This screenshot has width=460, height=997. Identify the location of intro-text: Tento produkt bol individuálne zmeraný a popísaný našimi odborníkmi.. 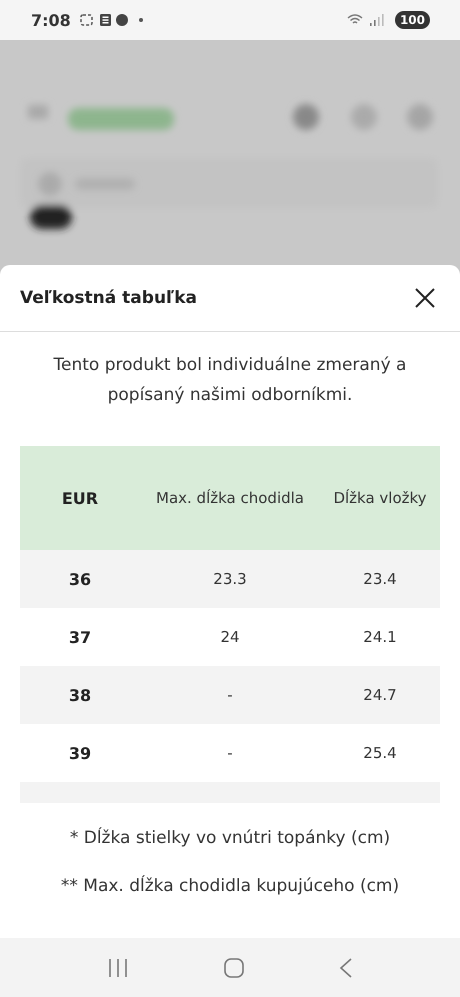
(230, 380).